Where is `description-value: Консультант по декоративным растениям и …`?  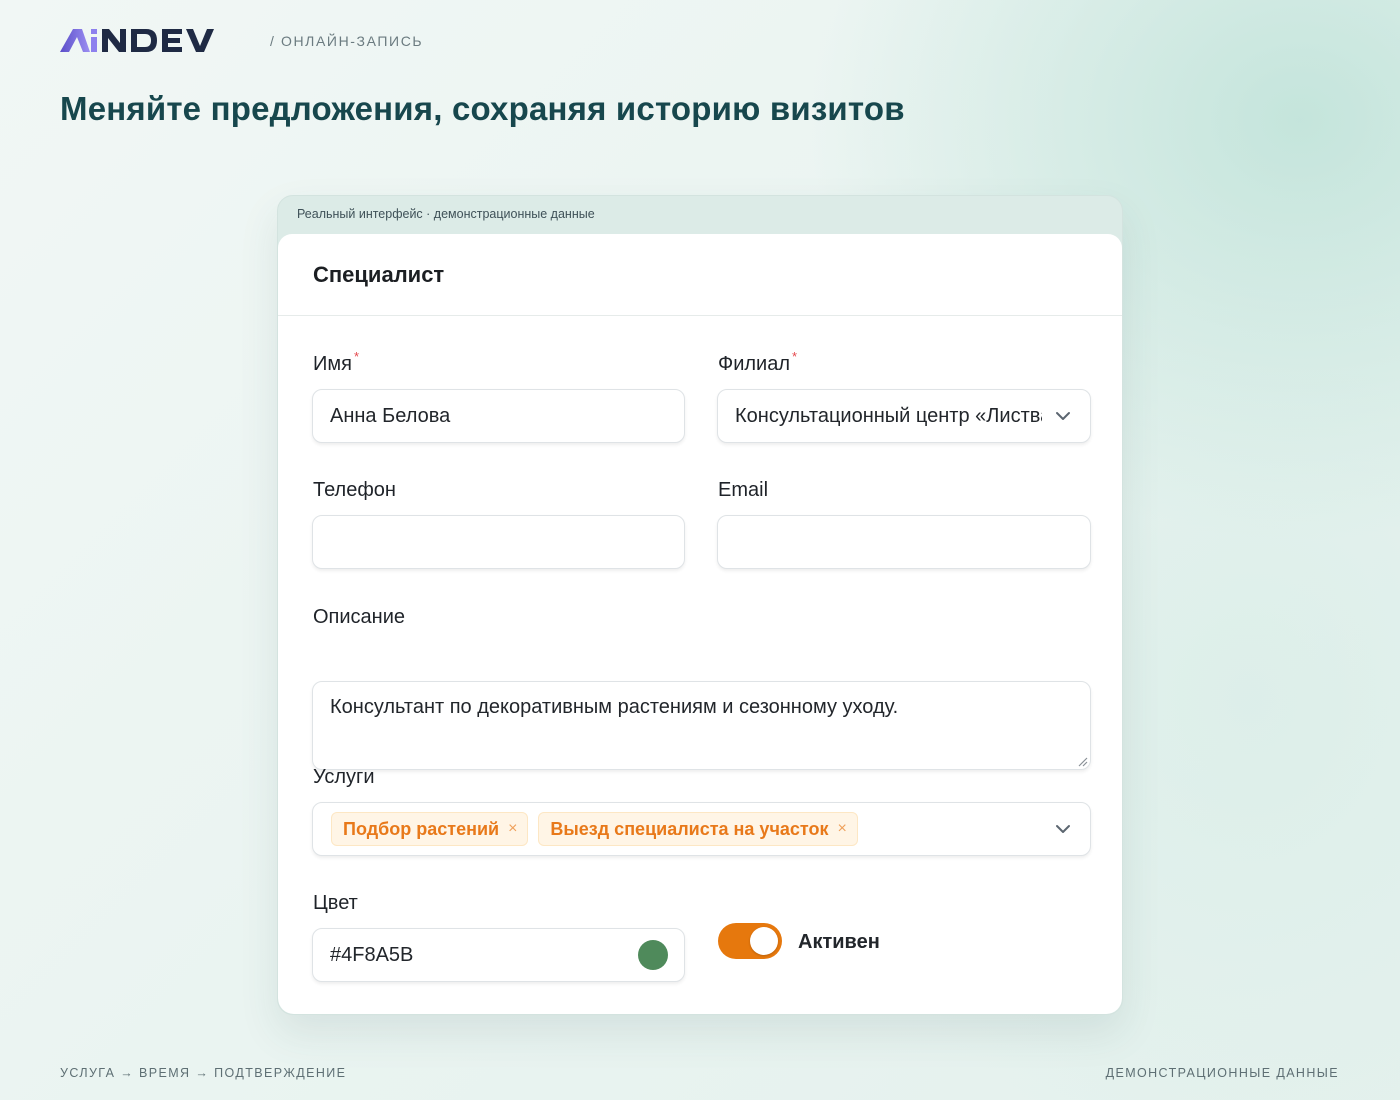 description-value: Консультант по декоративным растениям и … is located at coordinates (614, 707).